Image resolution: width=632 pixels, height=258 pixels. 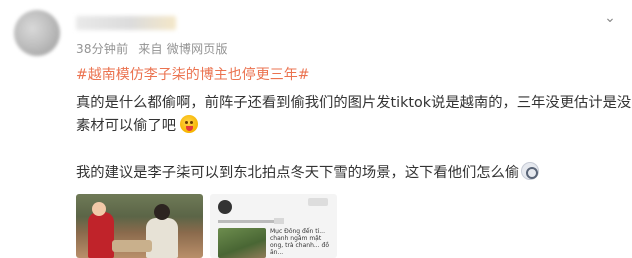 What do you see at coordinates (610, 18) in the screenshot?
I see `chevron-down-icon: ⌄` at bounding box center [610, 18].